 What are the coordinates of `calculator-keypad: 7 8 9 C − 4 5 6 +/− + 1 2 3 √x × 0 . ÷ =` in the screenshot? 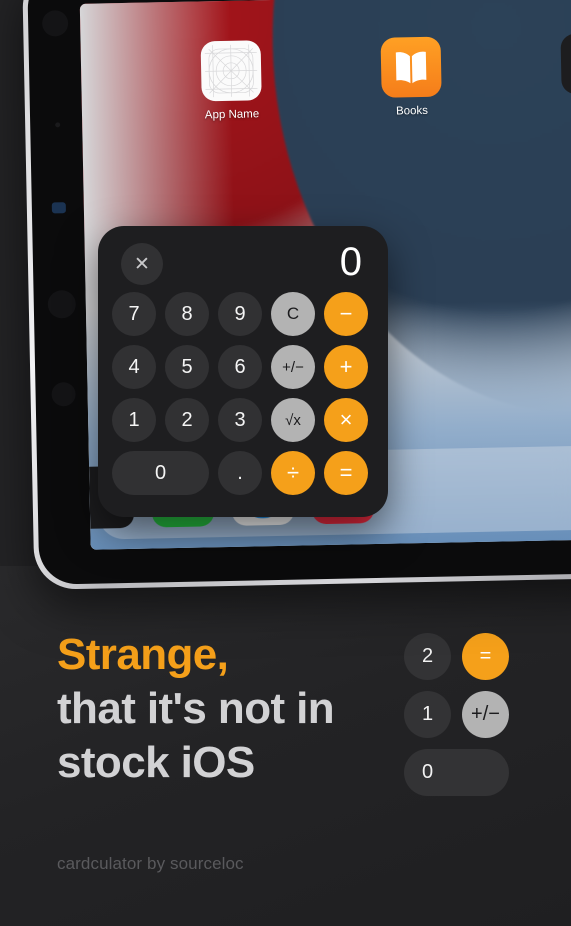 It's located at (243, 393).